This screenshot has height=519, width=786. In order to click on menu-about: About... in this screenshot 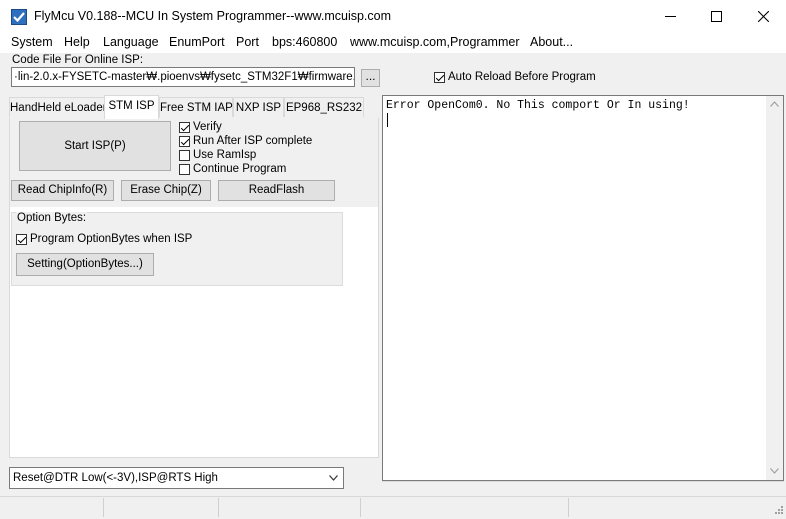, I will do `click(551, 42)`.